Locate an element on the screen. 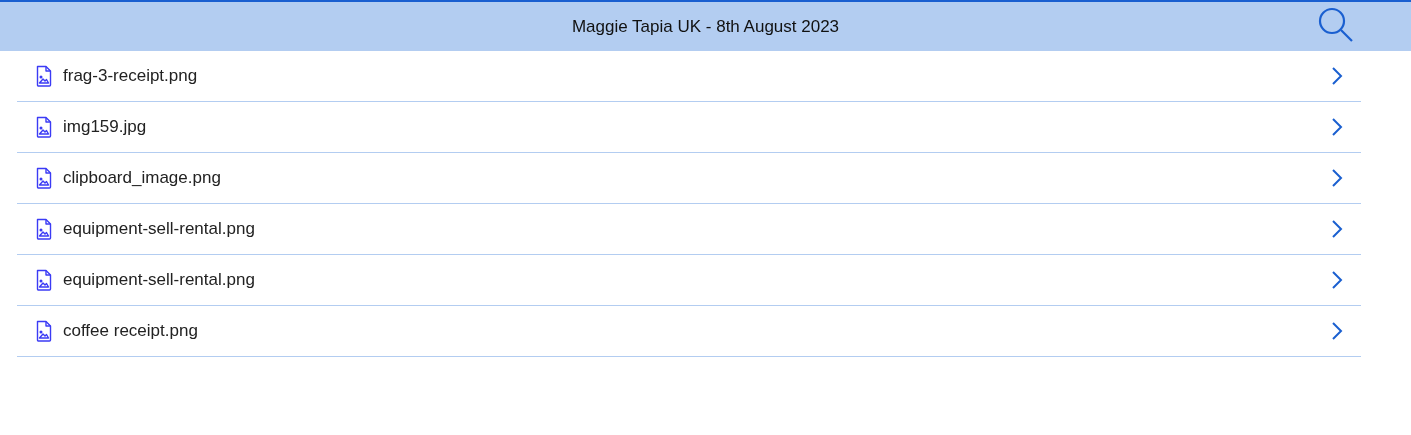  file-row: coffee receipt.png is located at coordinates (689, 331).